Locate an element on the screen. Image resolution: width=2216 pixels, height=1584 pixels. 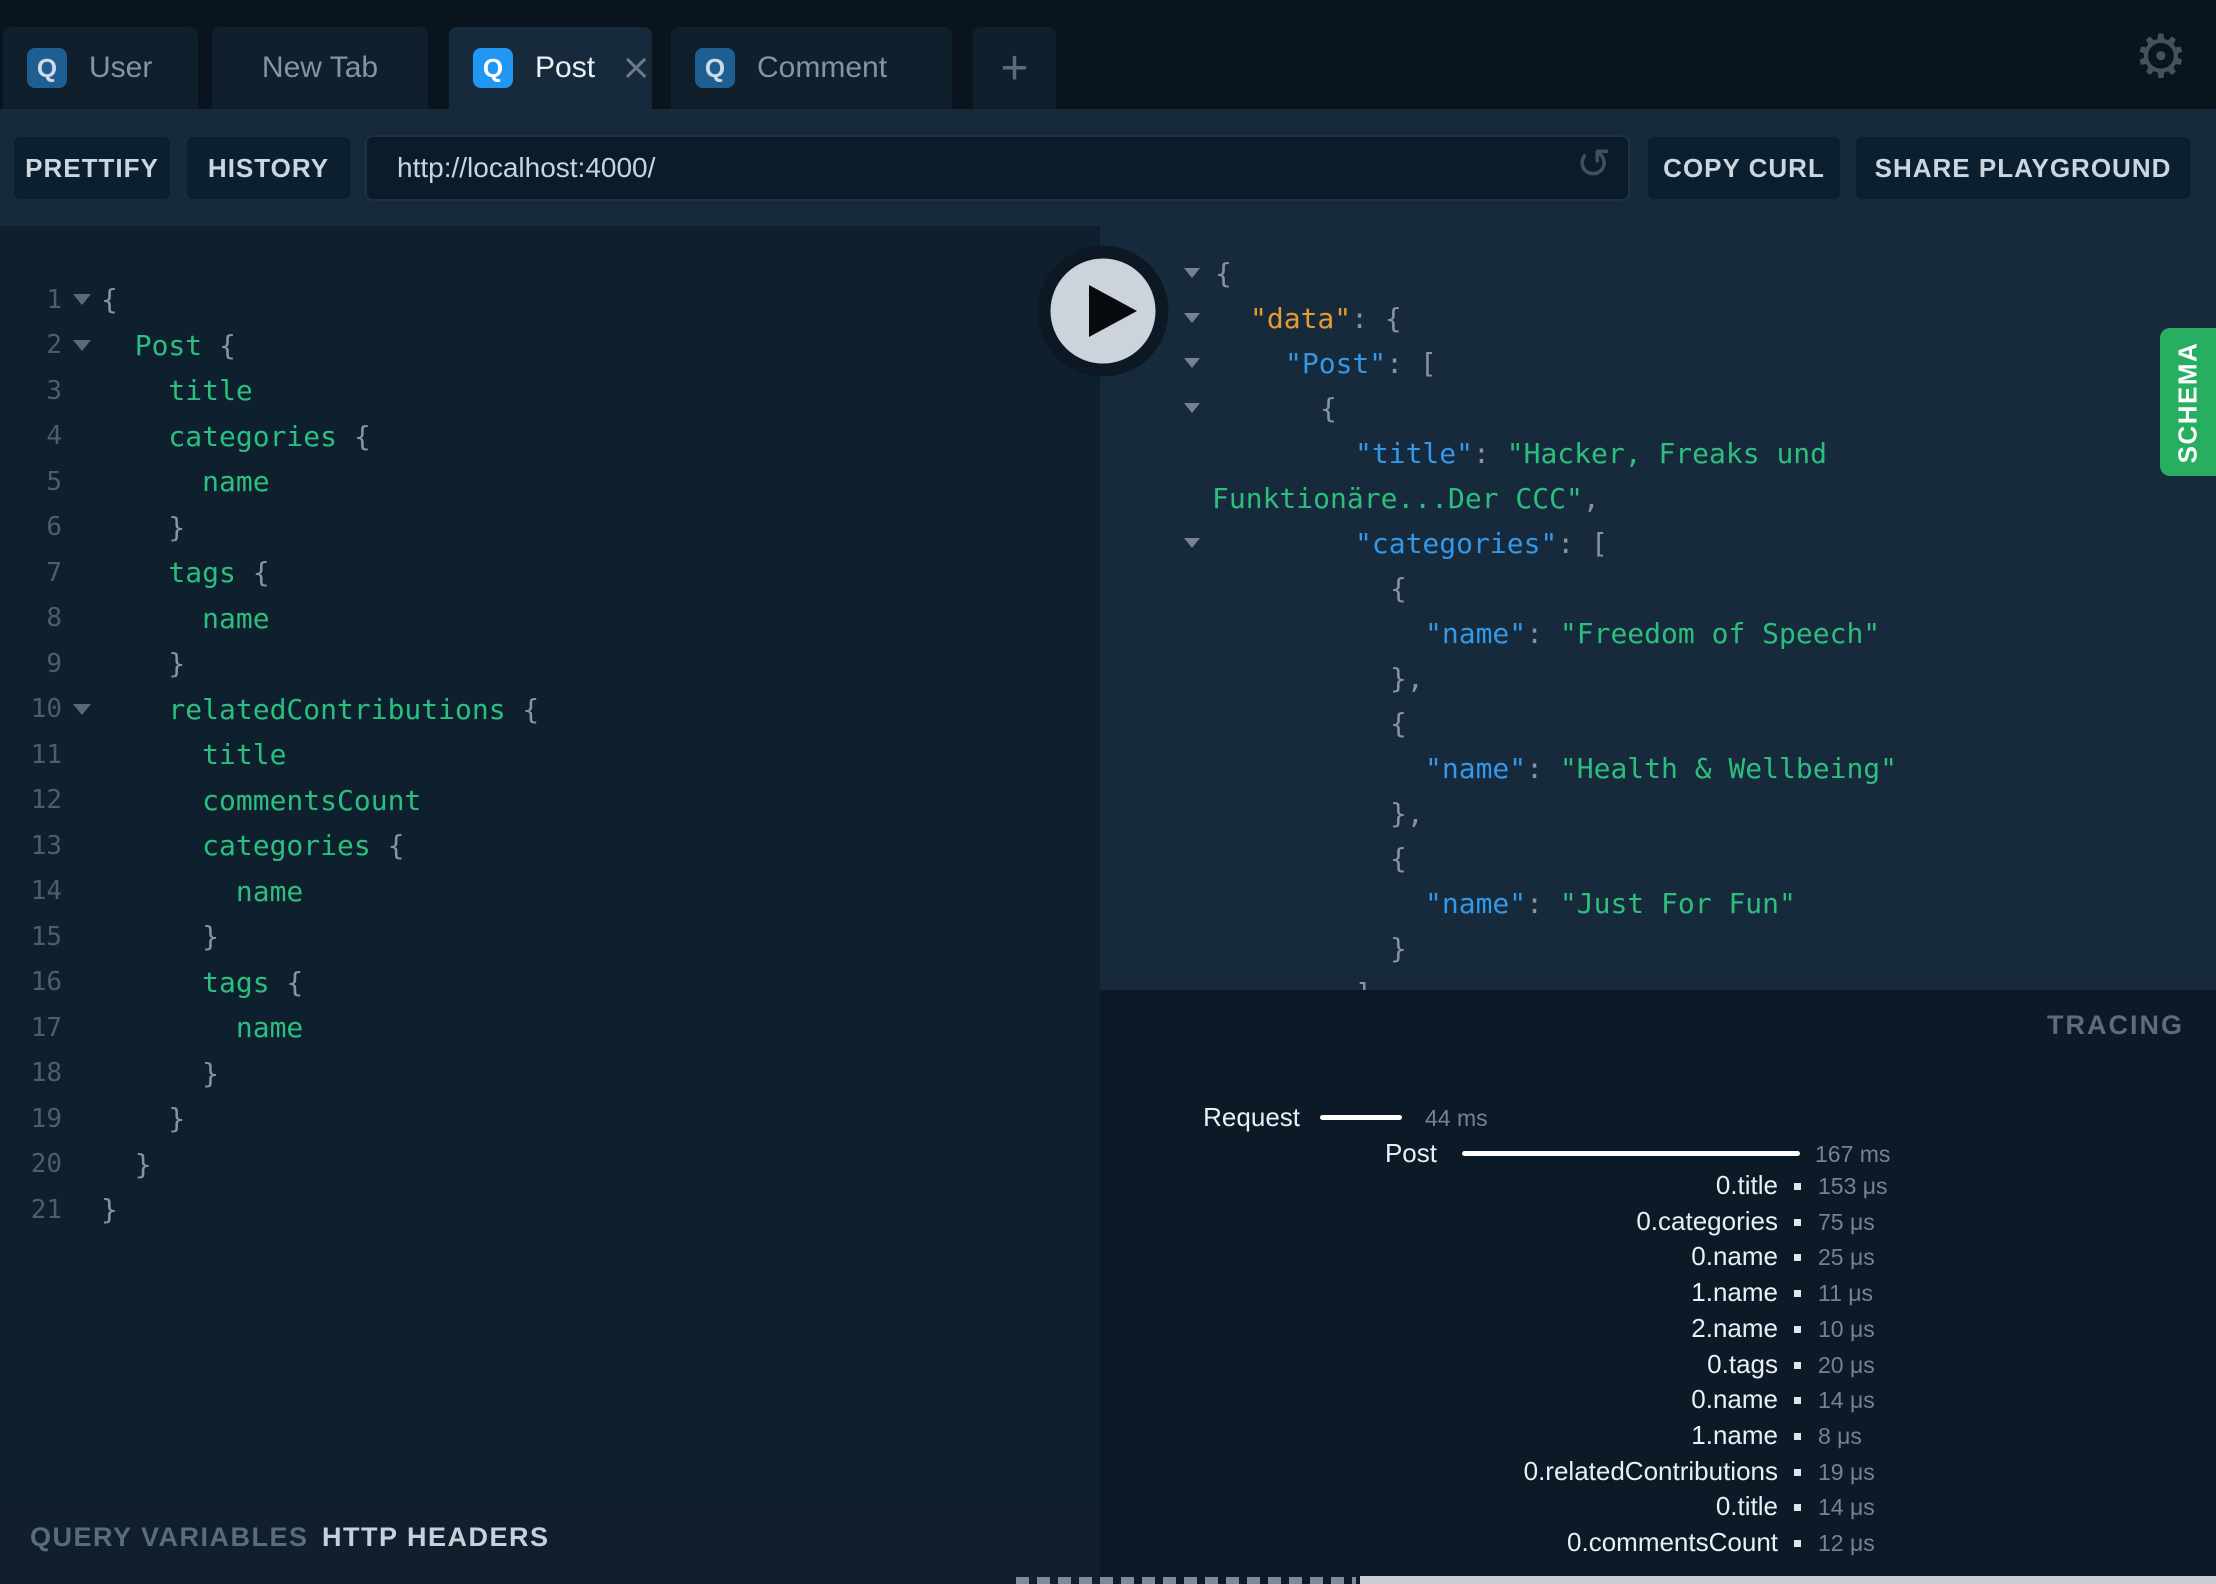
response-line: "name": "Freedom of Speech" is located at coordinates (1658, 633).